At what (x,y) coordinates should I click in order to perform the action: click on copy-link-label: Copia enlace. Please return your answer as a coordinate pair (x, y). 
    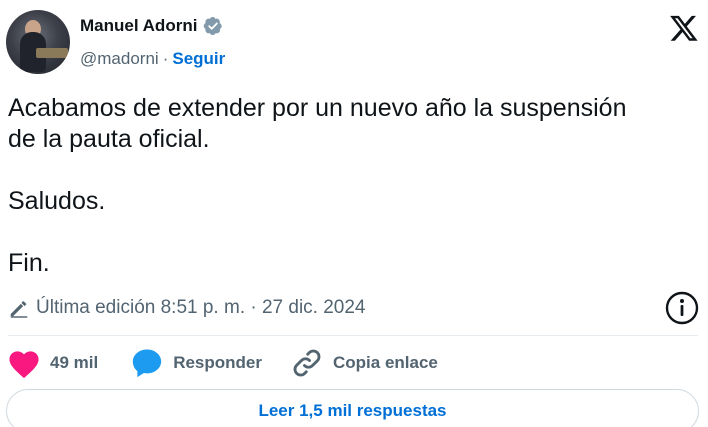
    Looking at the image, I should click on (385, 362).